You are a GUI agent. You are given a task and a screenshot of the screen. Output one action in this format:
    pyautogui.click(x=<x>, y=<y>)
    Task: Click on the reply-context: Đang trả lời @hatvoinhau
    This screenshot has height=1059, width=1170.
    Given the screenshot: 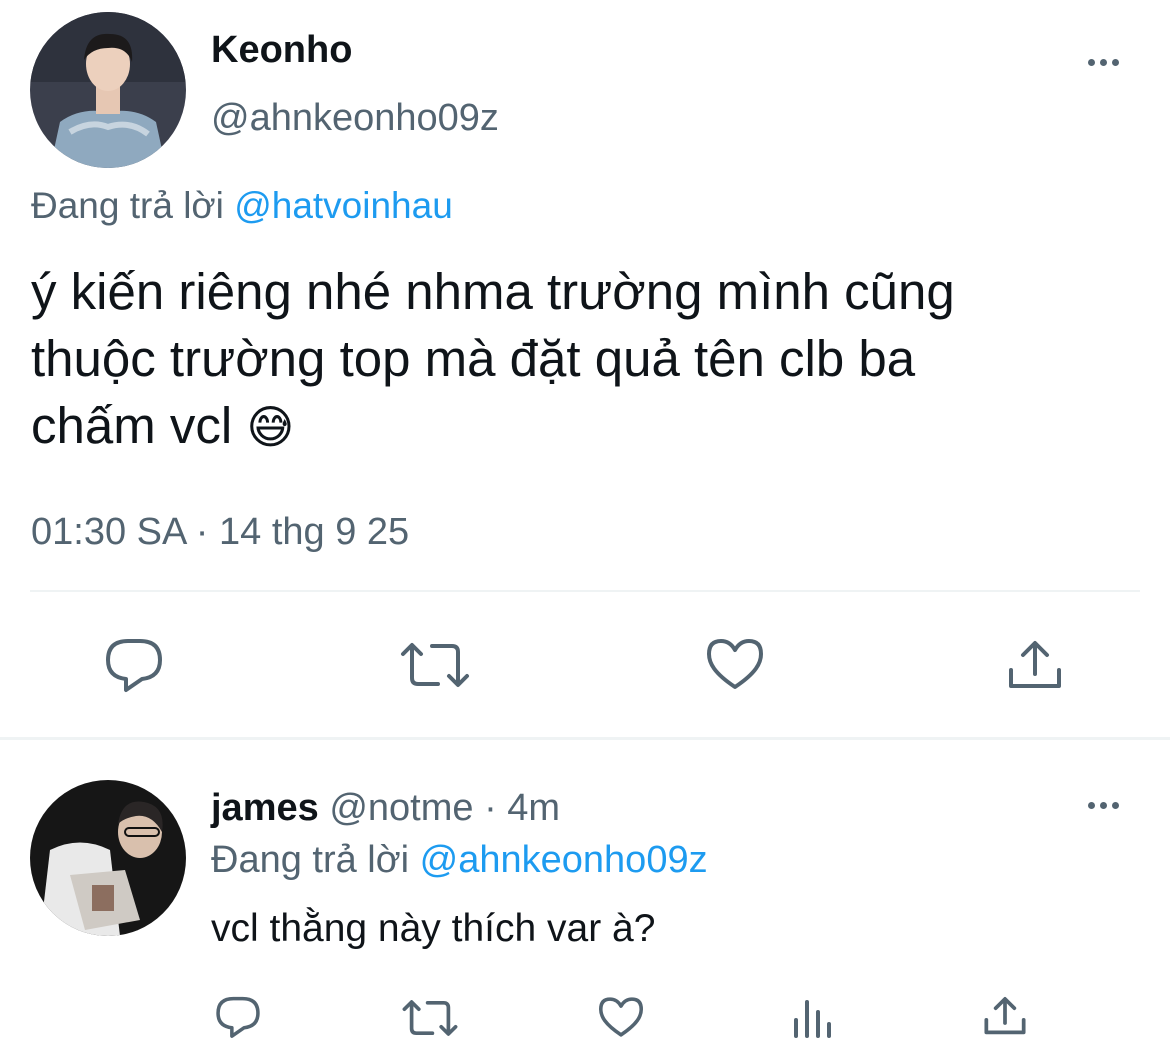 What is the action you would take?
    pyautogui.click(x=242, y=206)
    